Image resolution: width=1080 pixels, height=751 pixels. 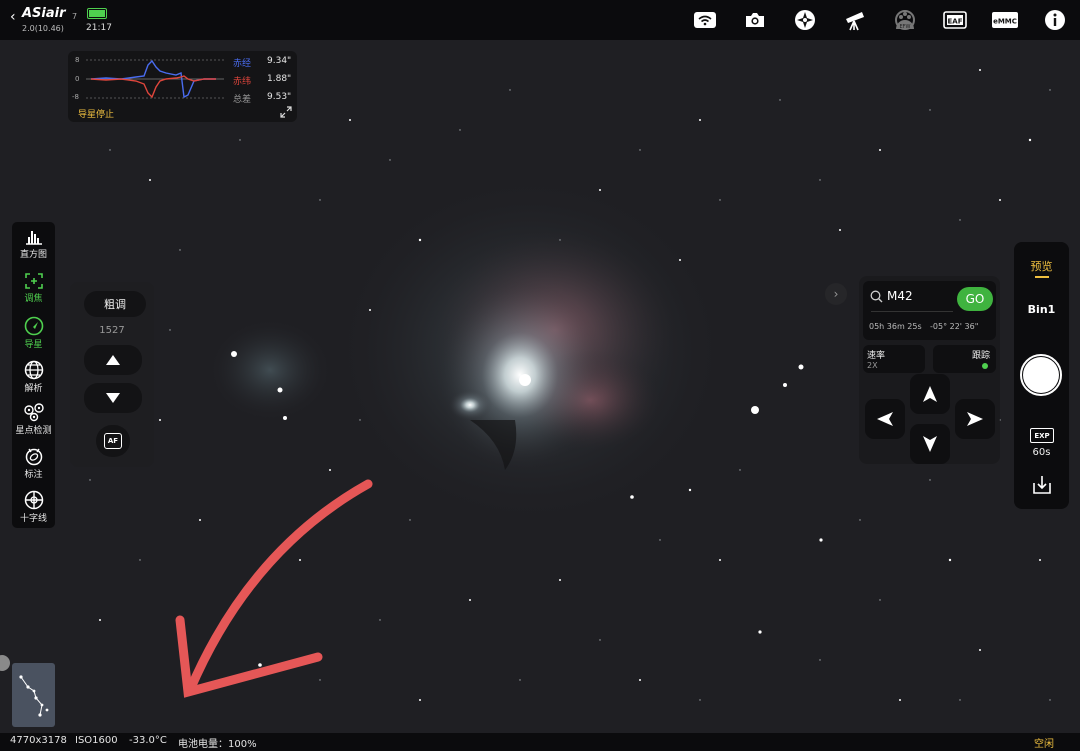 I want to click on panel-collapse-button: ›, so click(x=836, y=294).